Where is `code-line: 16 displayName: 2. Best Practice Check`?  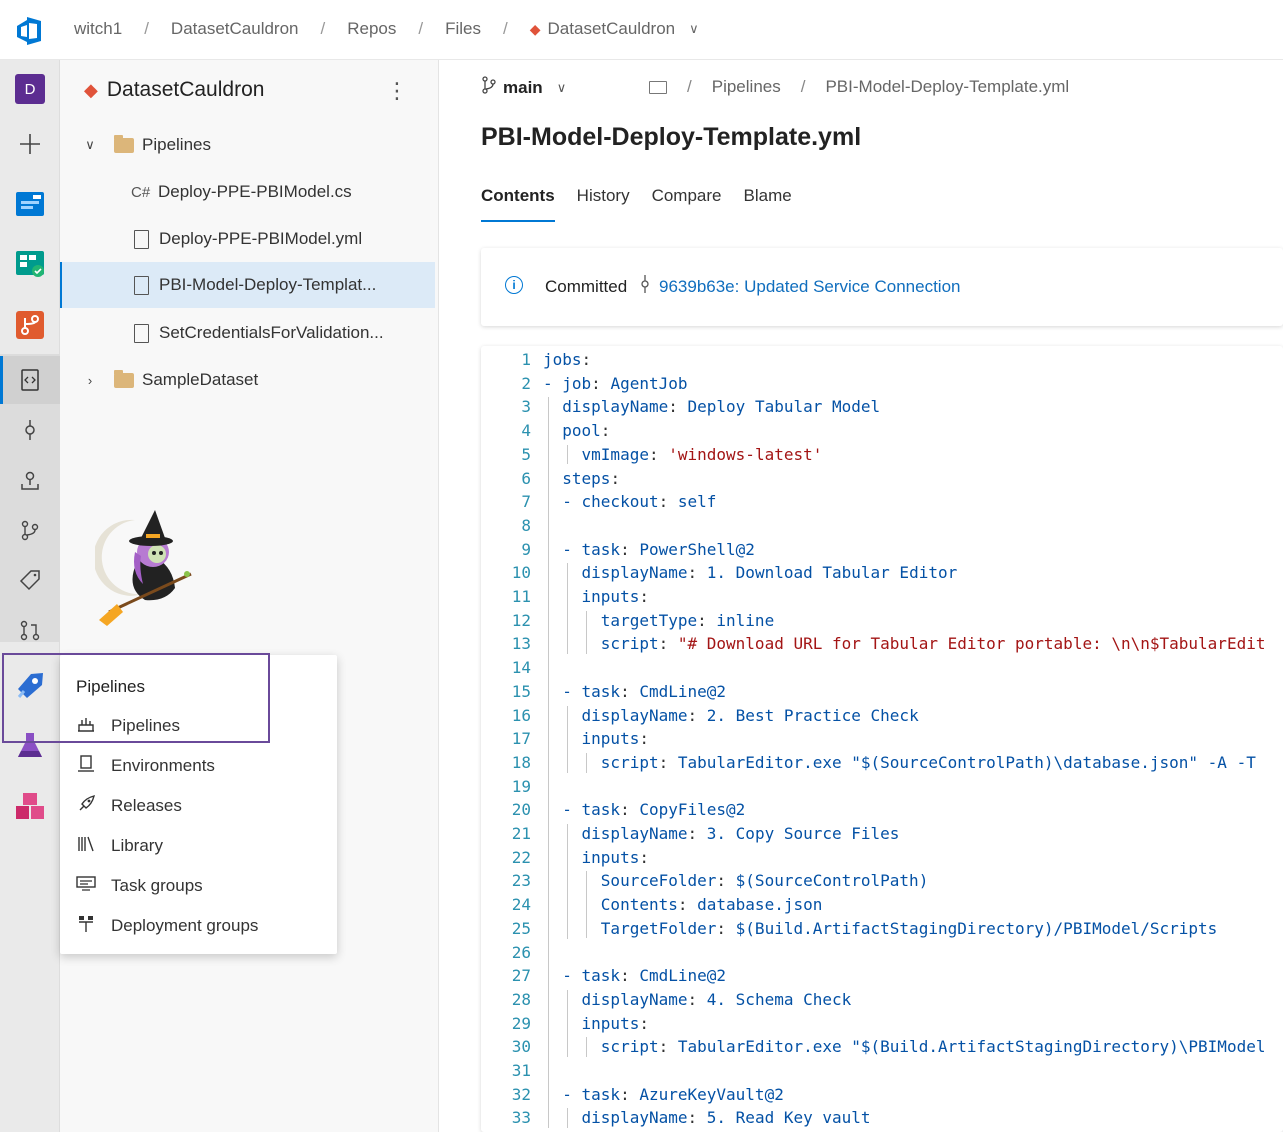 code-line: 16 displayName: 2. Best Practice Check is located at coordinates (700, 715).